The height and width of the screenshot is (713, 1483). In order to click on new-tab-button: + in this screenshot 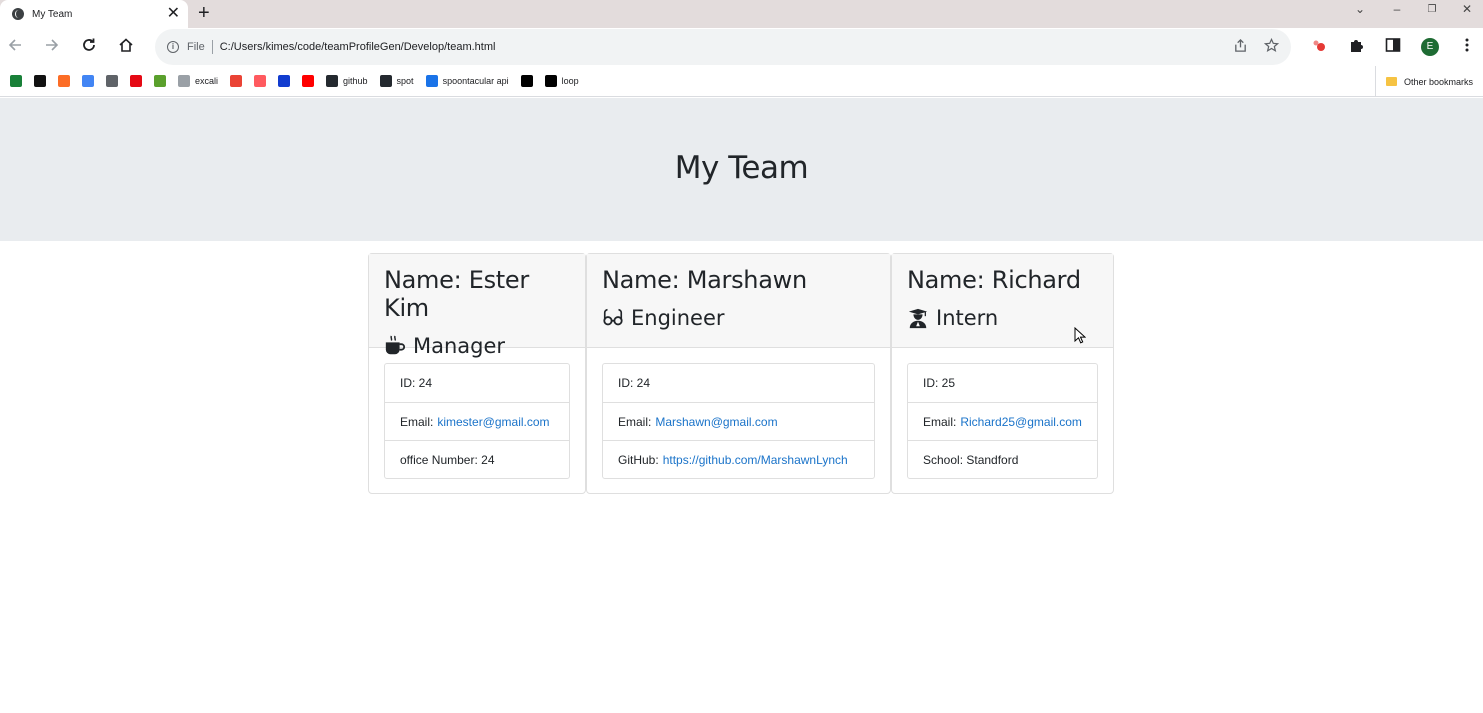, I will do `click(204, 13)`.